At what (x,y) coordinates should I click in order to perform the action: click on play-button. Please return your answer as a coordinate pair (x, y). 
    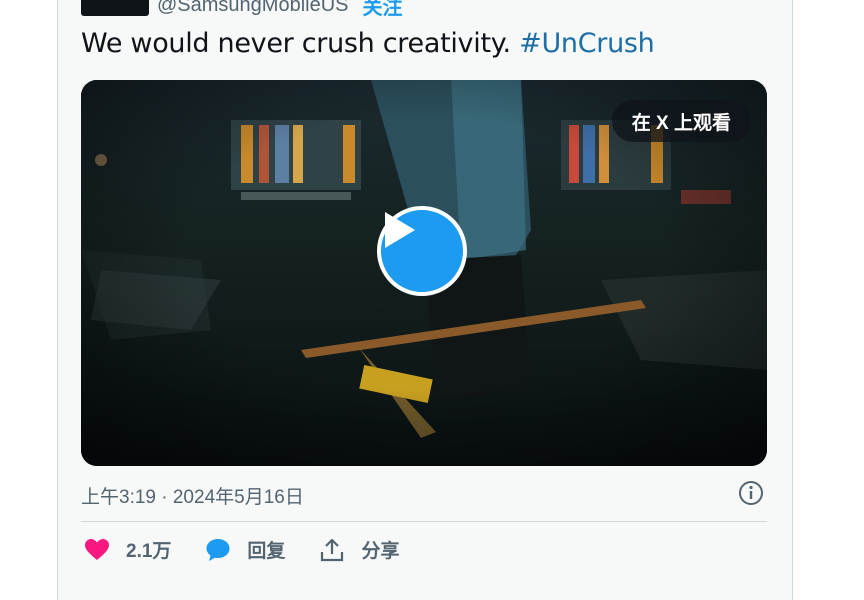
    Looking at the image, I should click on (422, 251).